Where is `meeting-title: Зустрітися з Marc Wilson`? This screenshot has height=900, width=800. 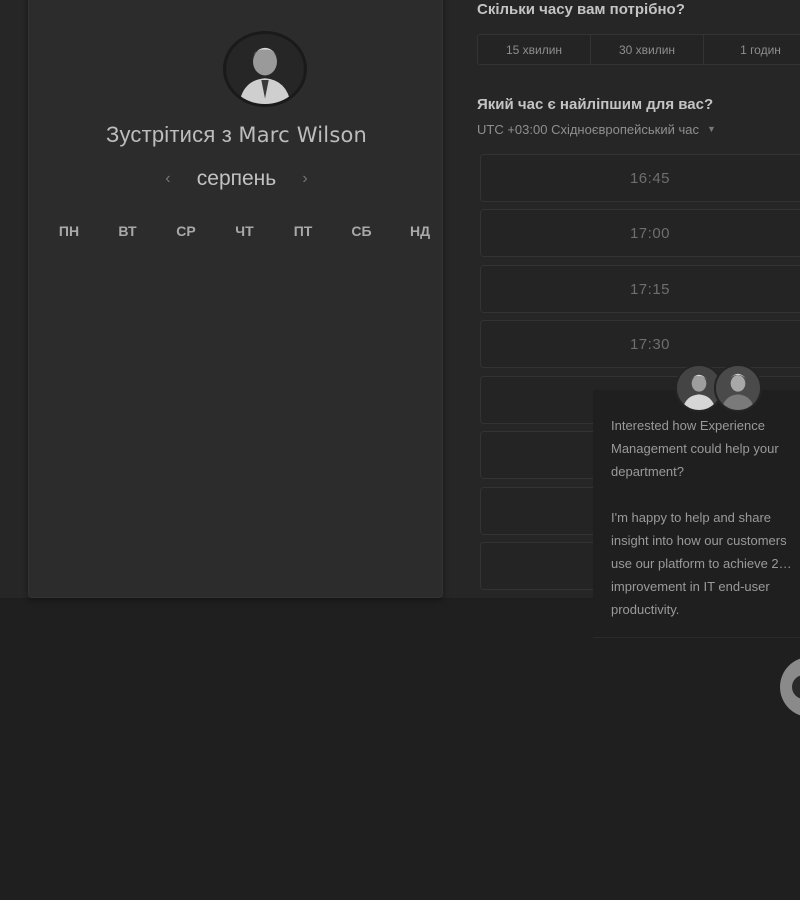 meeting-title: Зустрітися з Marc Wilson is located at coordinates (236, 135).